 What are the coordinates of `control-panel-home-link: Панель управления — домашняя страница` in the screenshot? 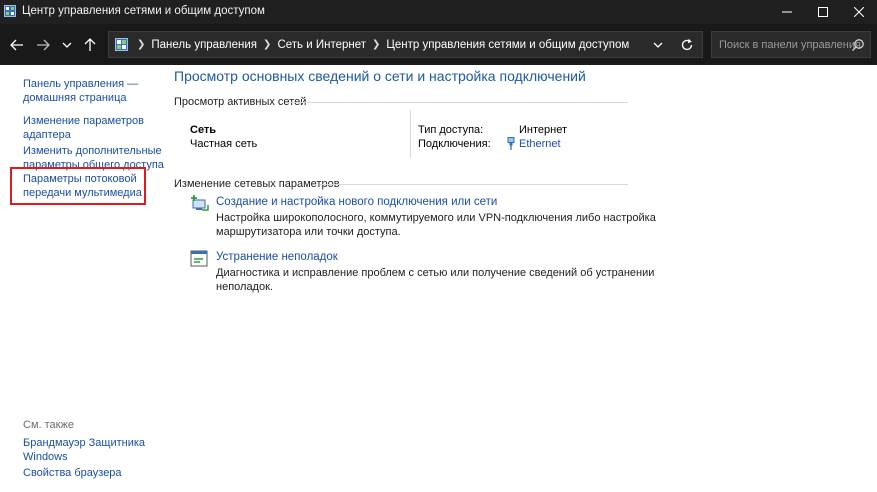 It's located at (80, 91).